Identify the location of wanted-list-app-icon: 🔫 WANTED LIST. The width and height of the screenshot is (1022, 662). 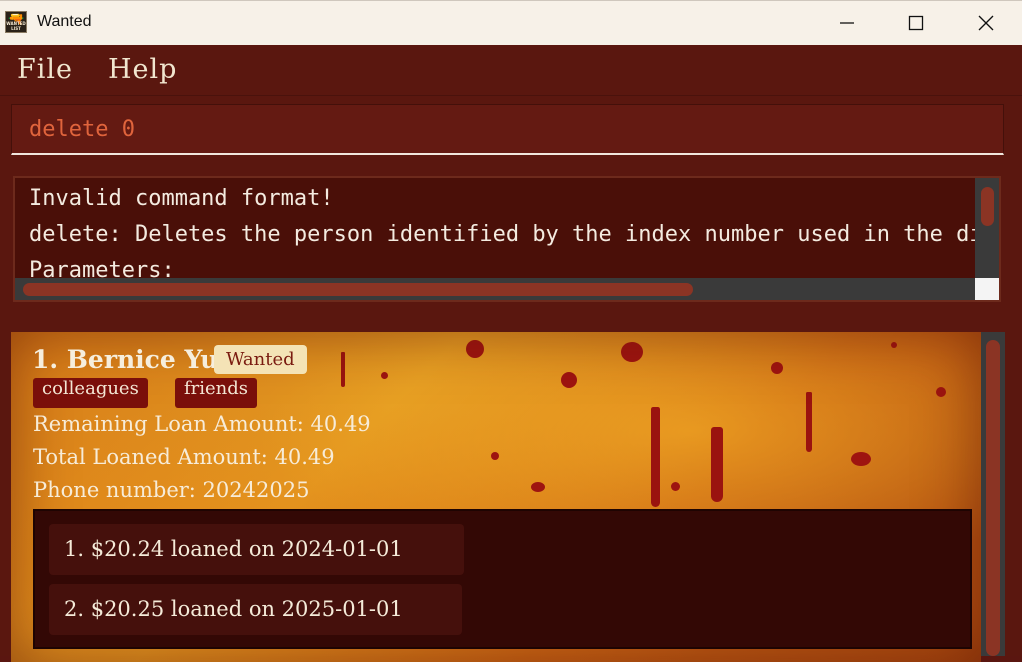
(16, 22).